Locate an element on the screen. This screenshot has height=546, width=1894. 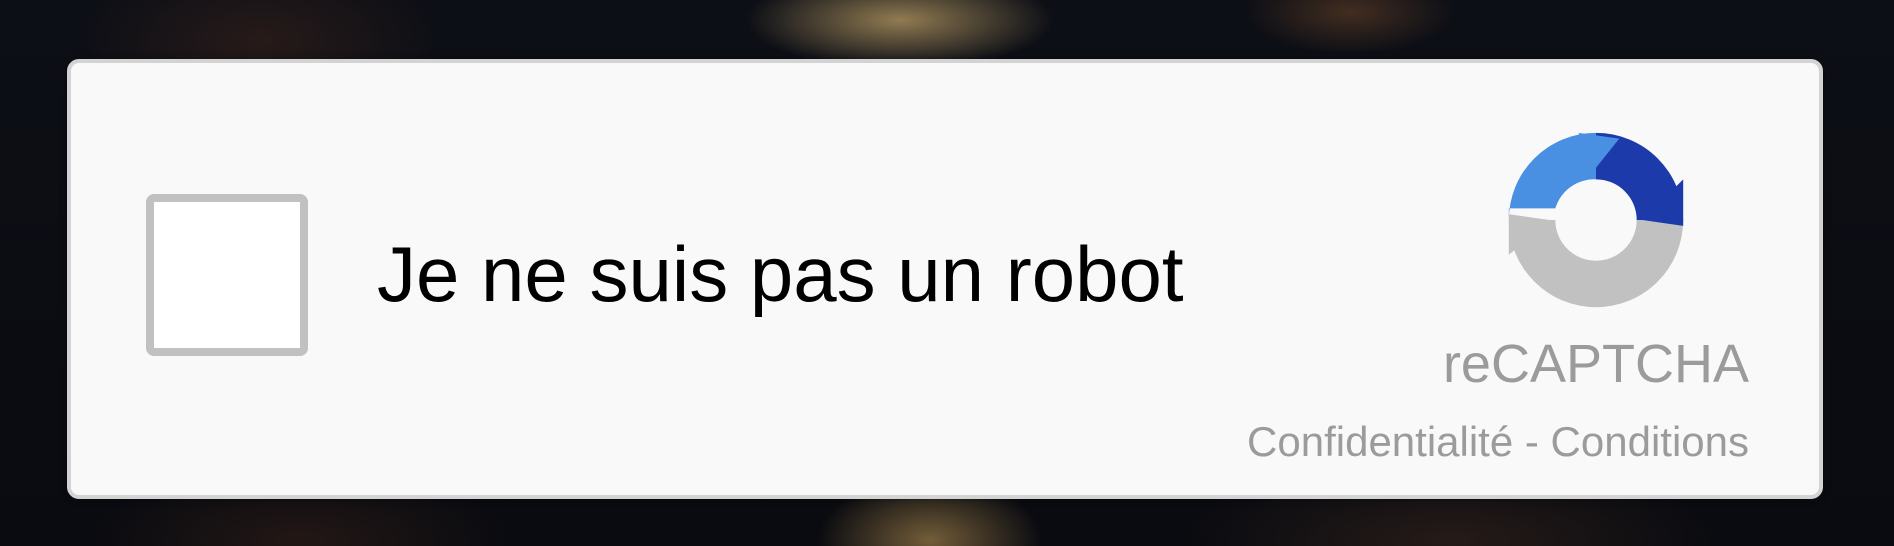
footer-links: Confidentialité - Conditions is located at coordinates (1498, 442).